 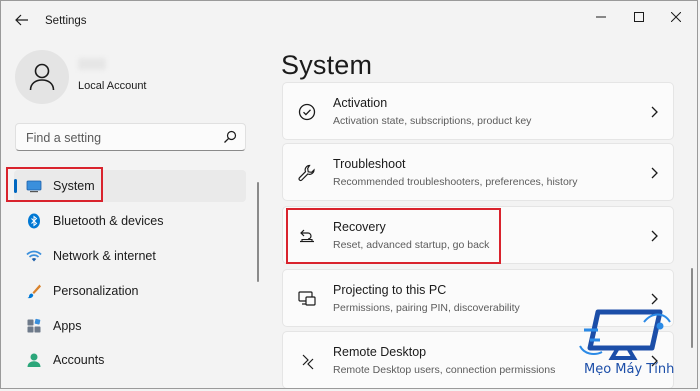 What do you see at coordinates (350, 20) in the screenshot?
I see `title-bar: Settings` at bounding box center [350, 20].